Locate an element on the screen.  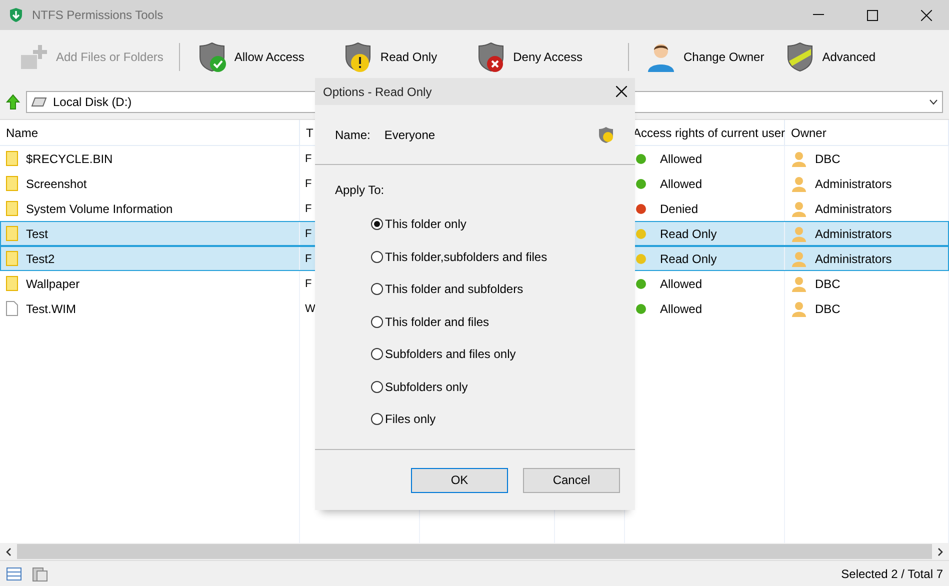
file-name: System Volume Information is located at coordinates (99, 209).